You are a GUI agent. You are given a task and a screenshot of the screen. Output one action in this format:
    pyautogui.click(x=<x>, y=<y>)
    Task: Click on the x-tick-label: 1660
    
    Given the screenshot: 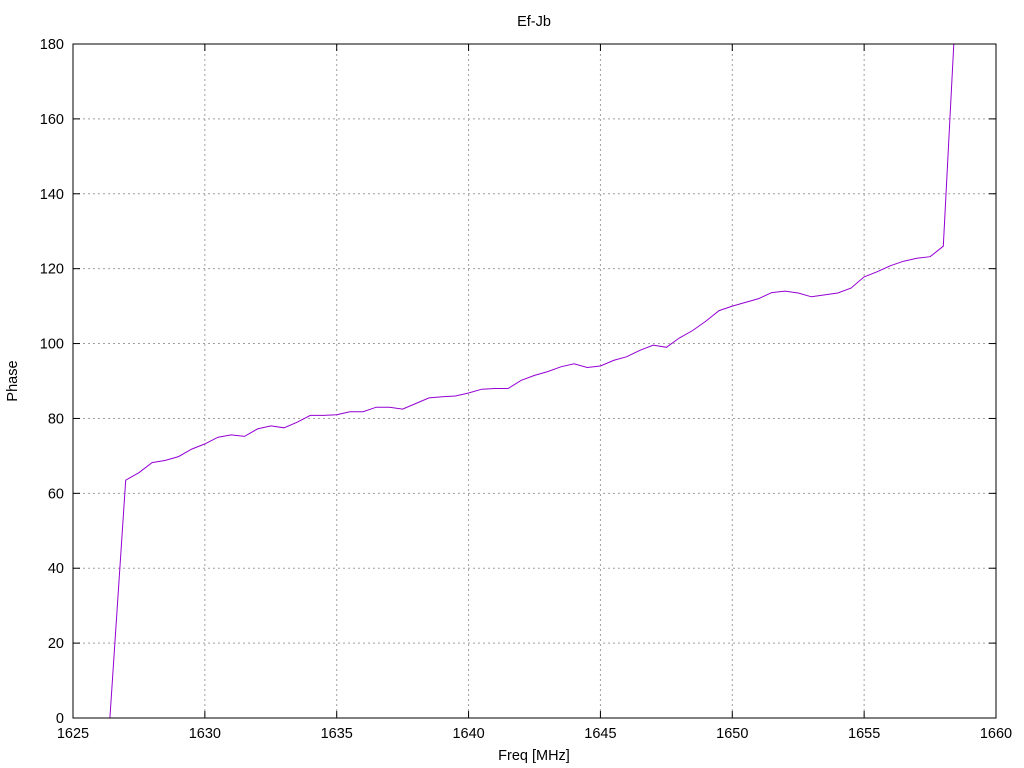 What is the action you would take?
    pyautogui.click(x=996, y=734)
    